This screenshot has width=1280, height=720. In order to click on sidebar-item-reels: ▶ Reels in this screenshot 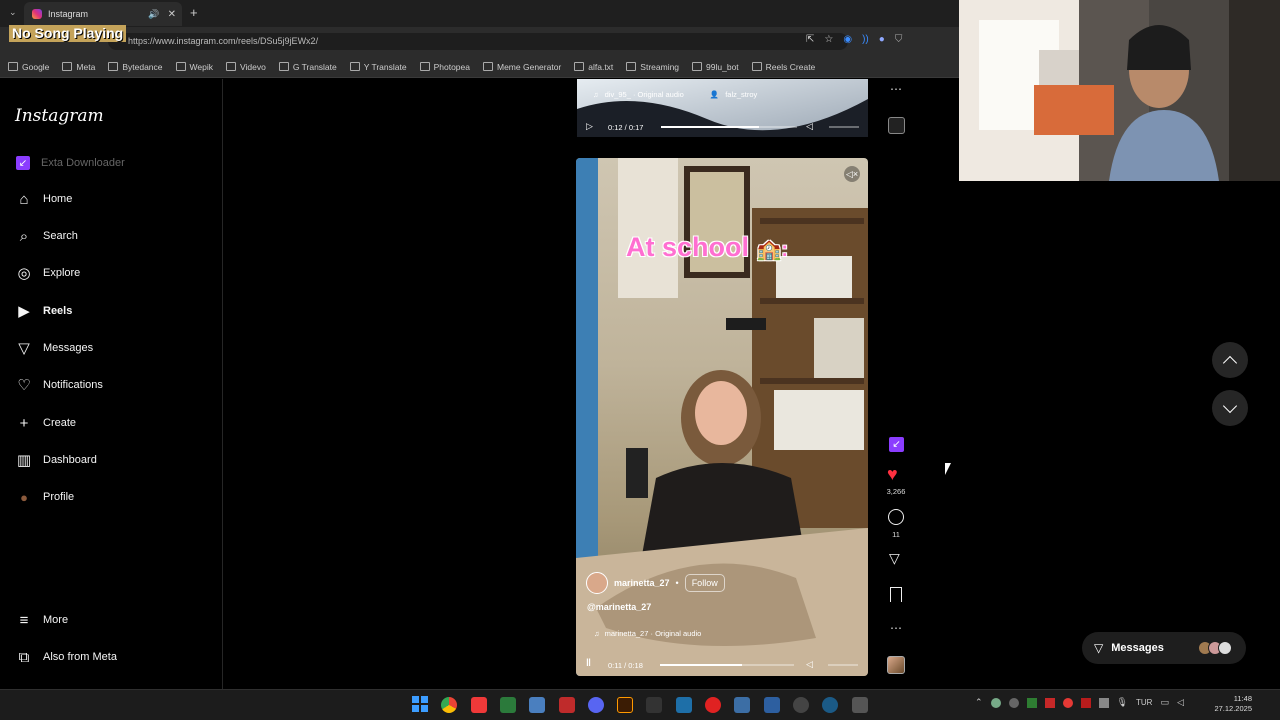, I will do `click(44, 311)`.